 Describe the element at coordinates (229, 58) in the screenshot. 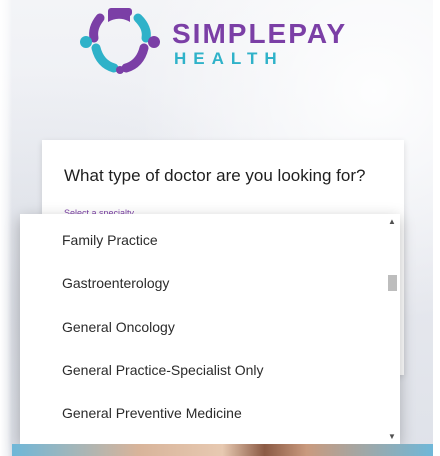

I see `brand-name-bottom: HEALTH` at that location.